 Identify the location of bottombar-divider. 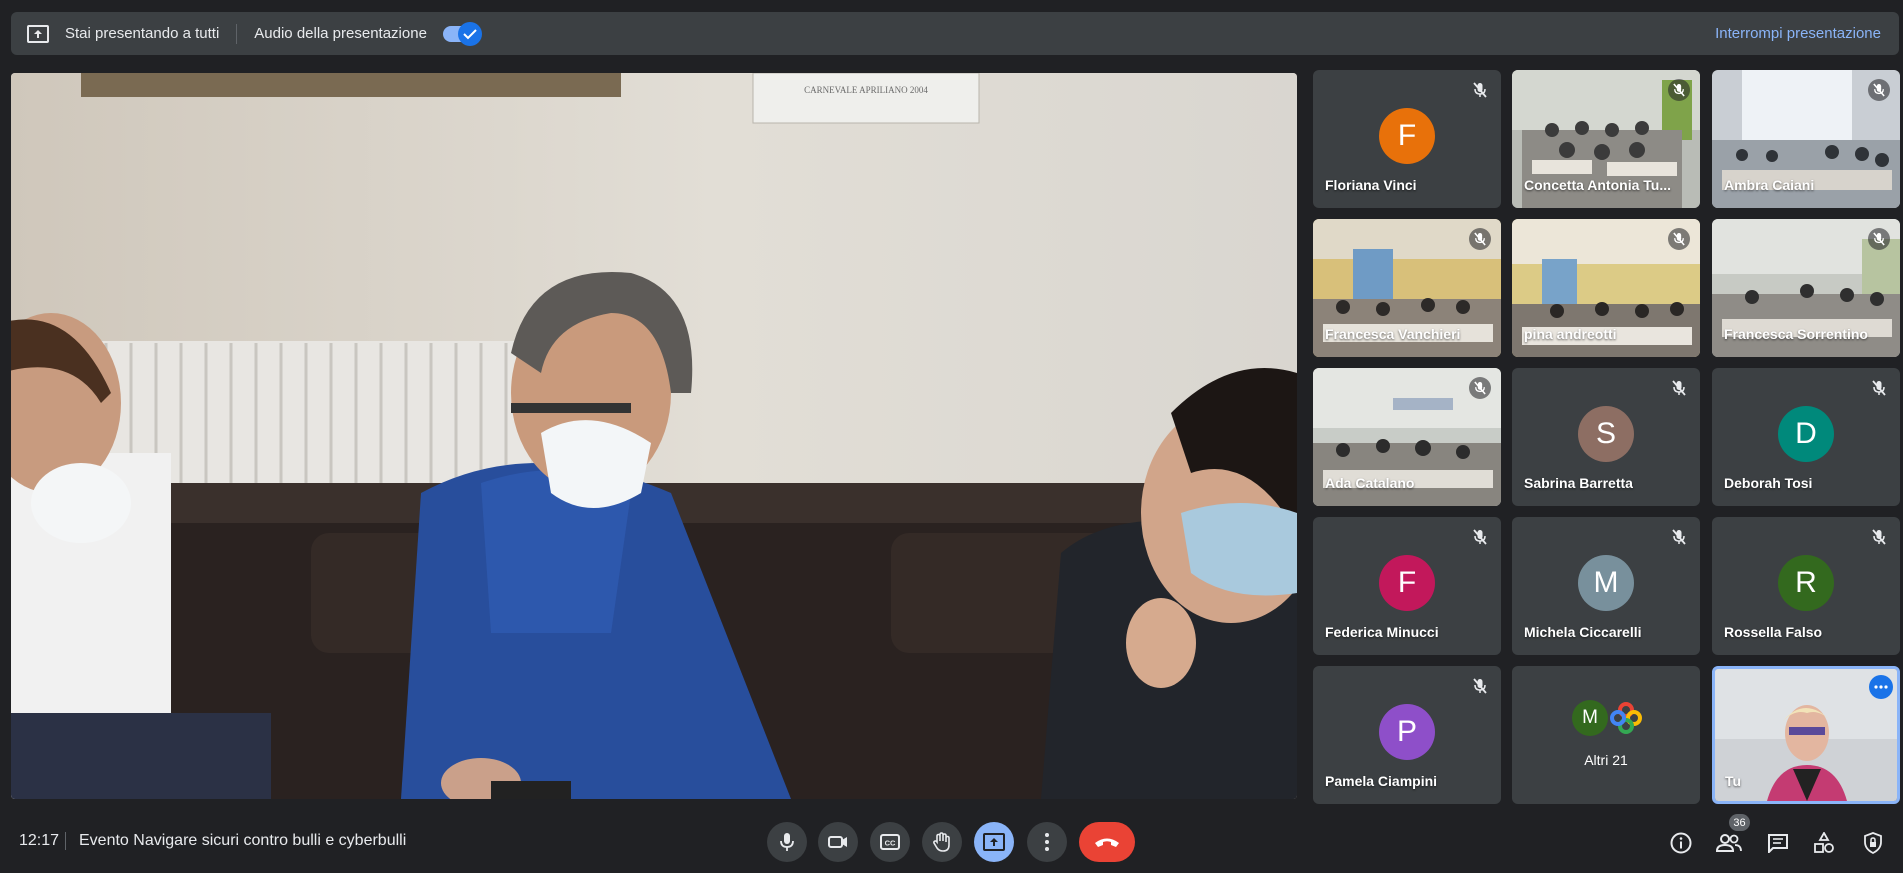
(65, 841).